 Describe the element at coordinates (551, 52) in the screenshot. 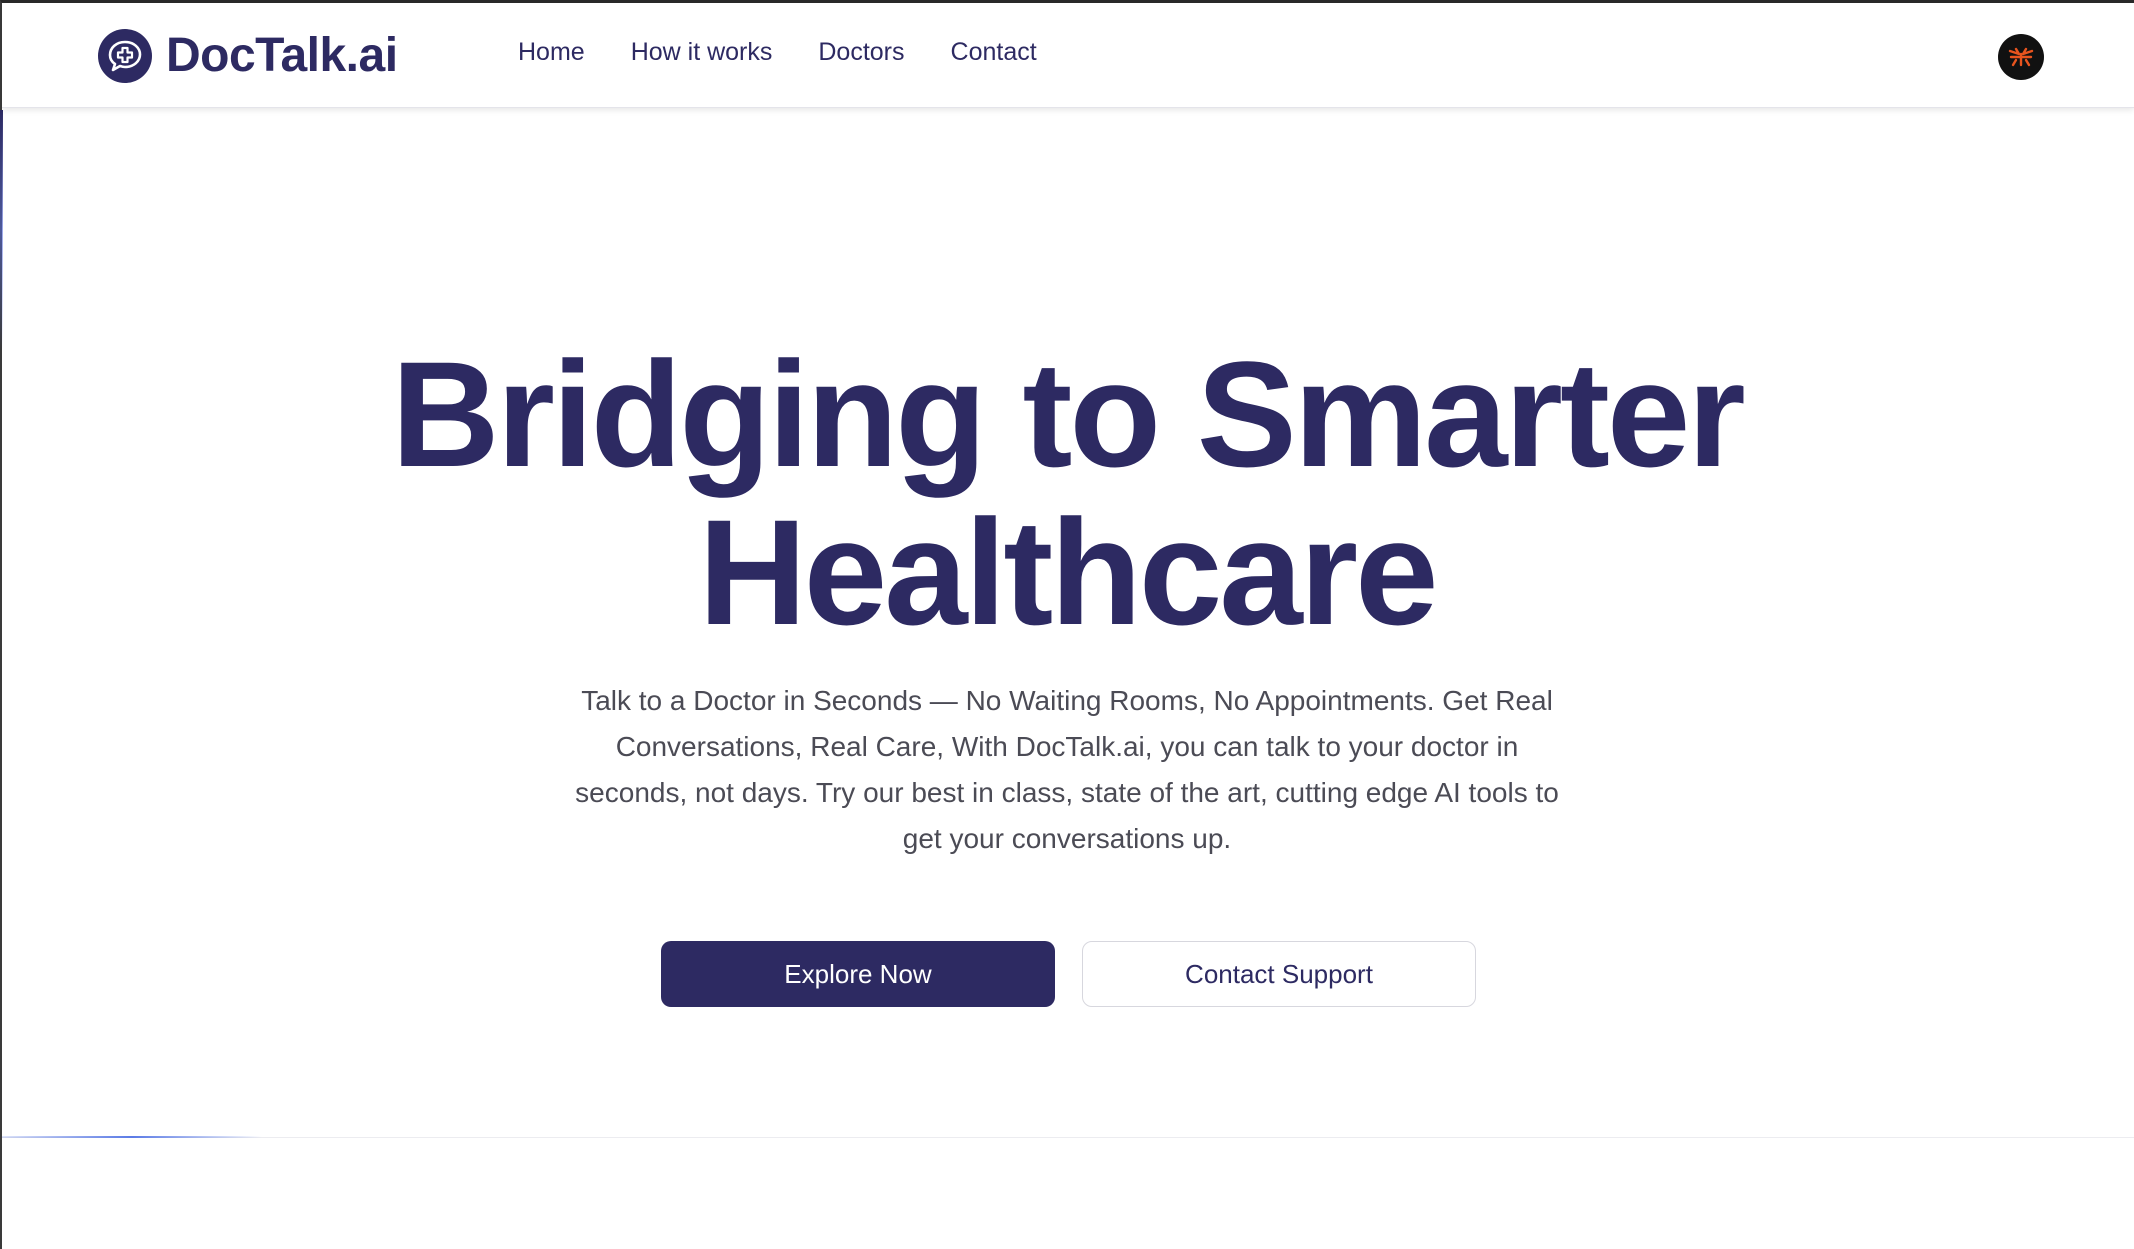

I see `nav-link-home: Home` at that location.